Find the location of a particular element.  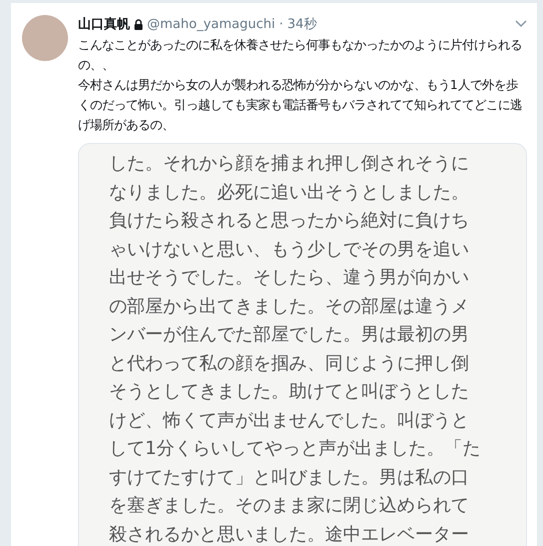

handle: @maho_yamaguchi is located at coordinates (211, 24).